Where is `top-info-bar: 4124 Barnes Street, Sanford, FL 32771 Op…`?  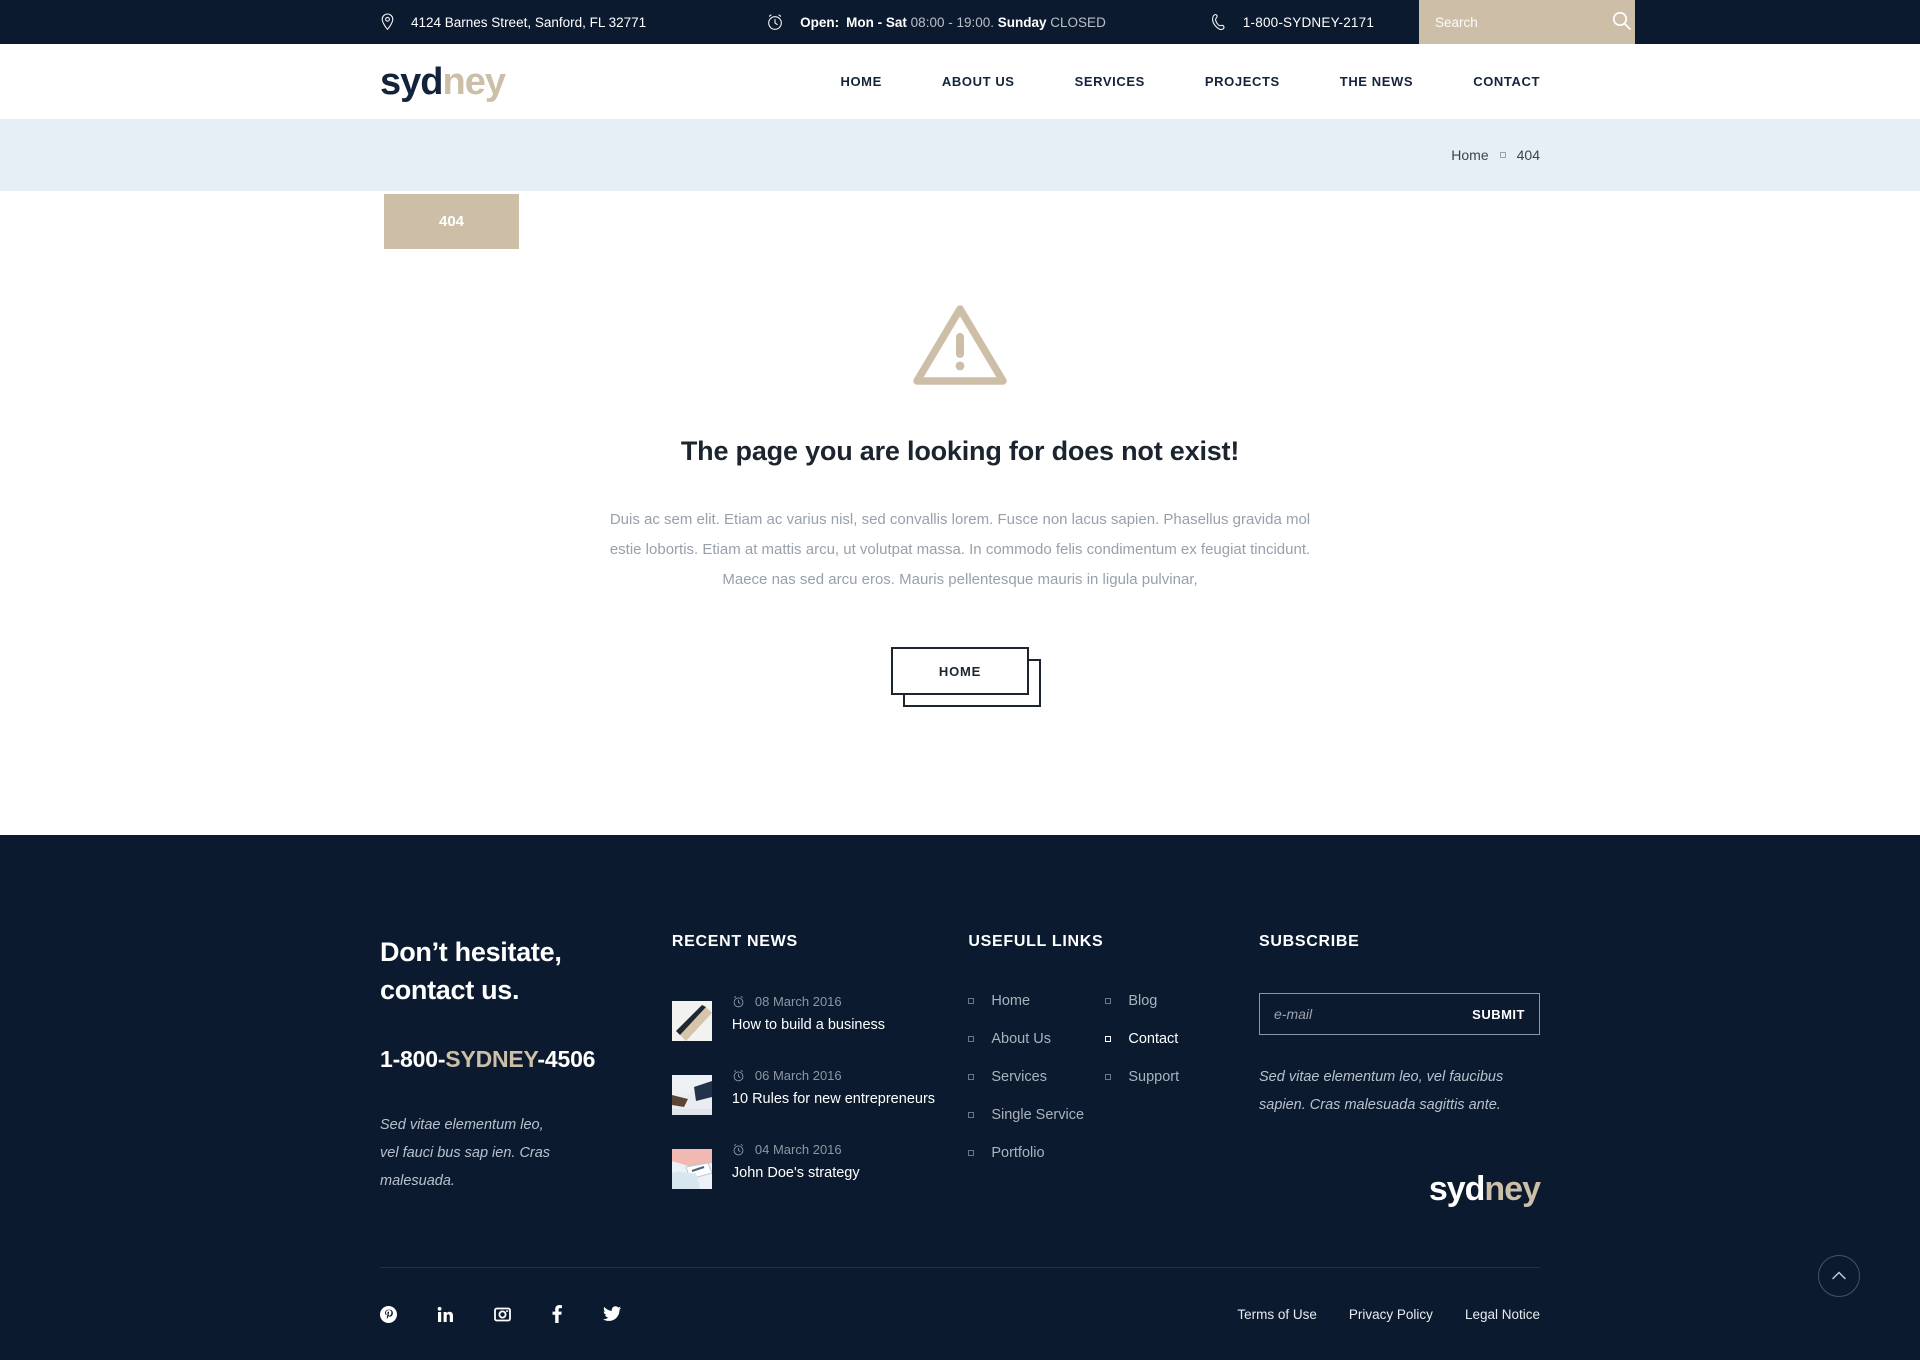
top-info-bar: 4124 Barnes Street, Sanford, FL 32771 Op… is located at coordinates (960, 22).